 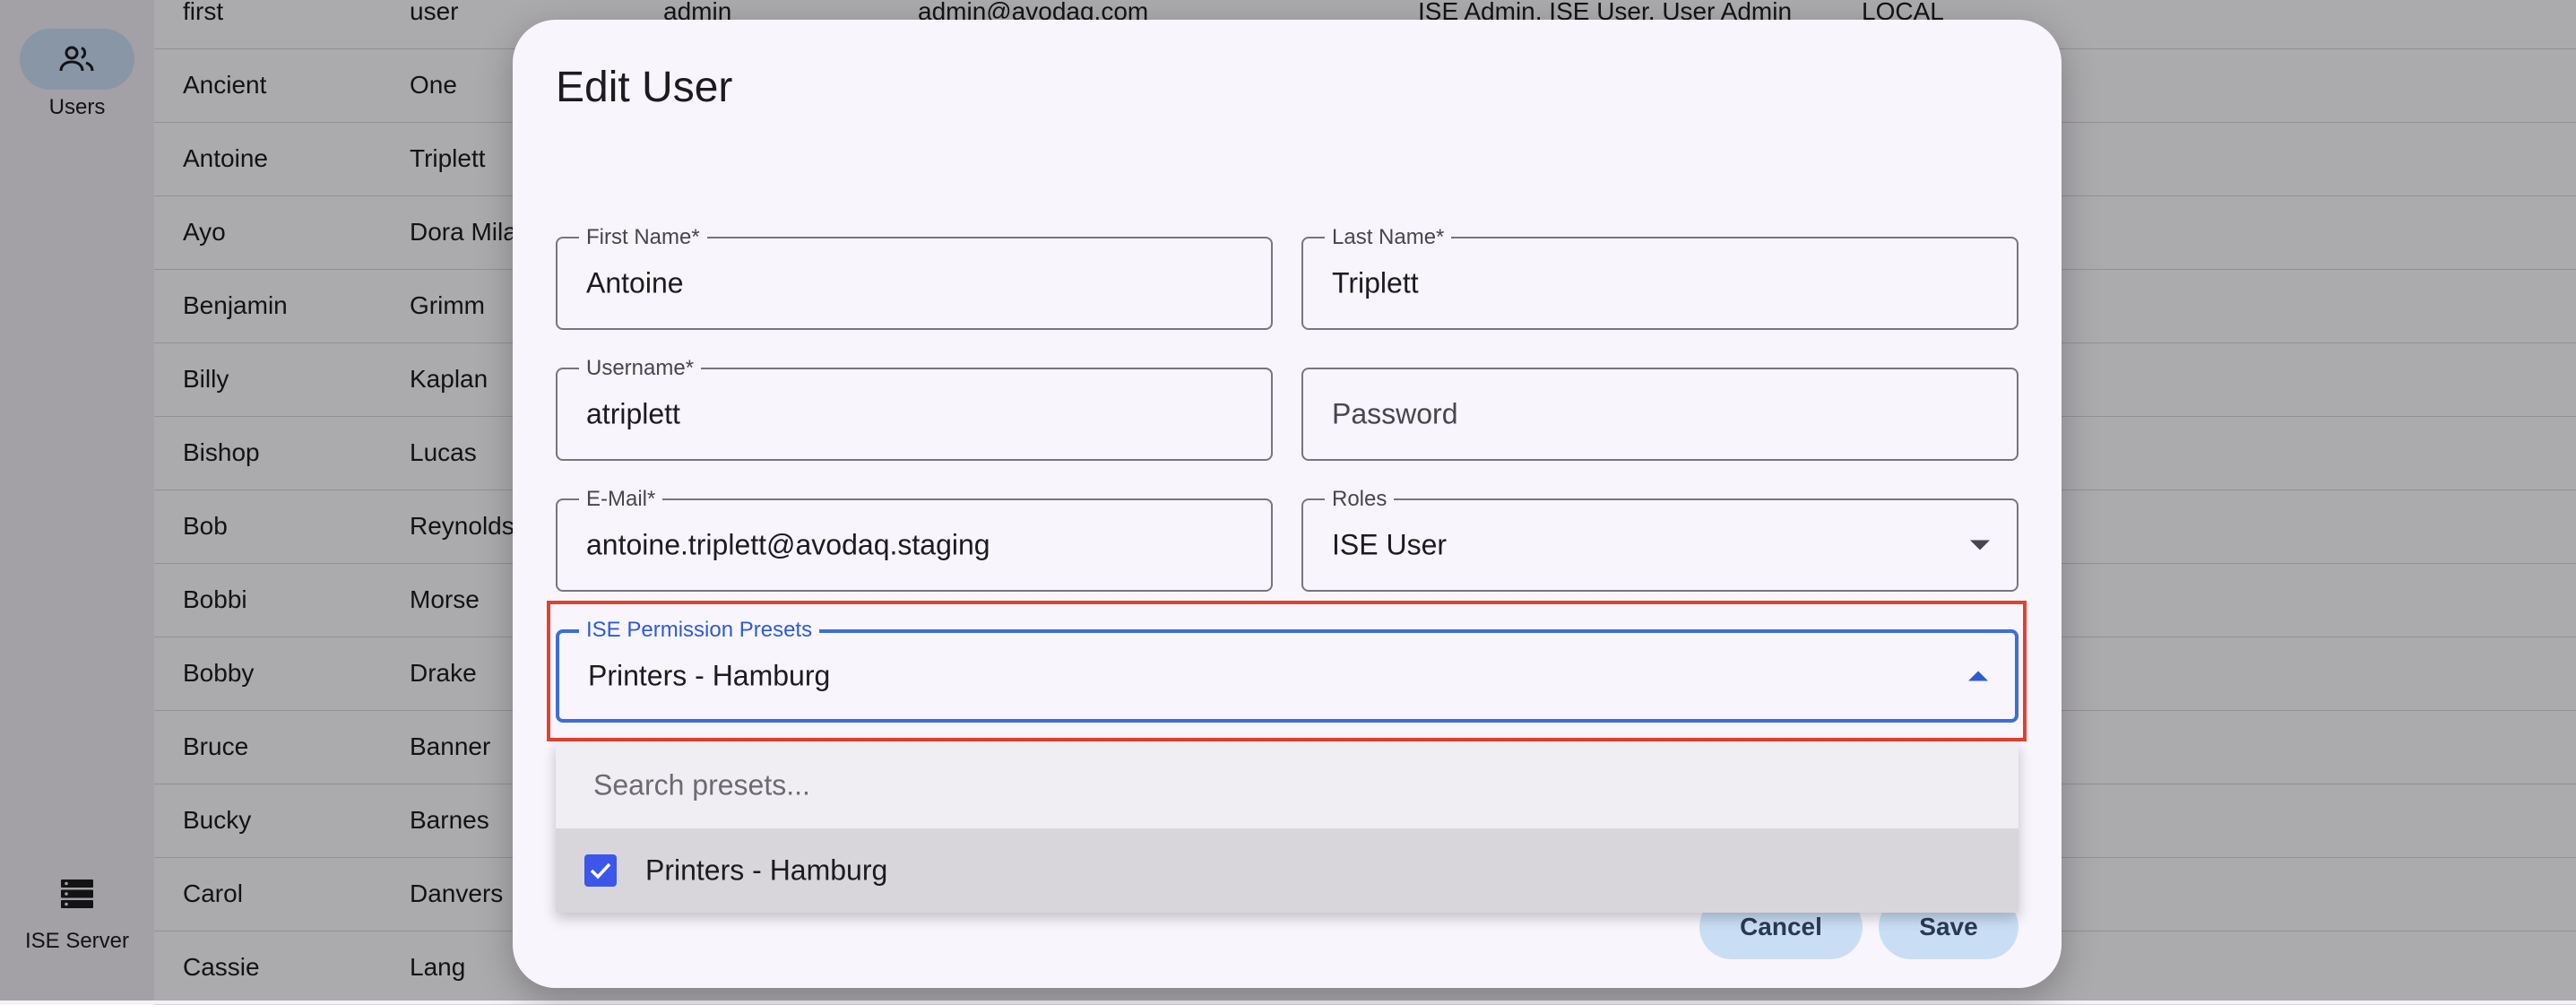 I want to click on presets-search-input, so click(x=1266, y=785).